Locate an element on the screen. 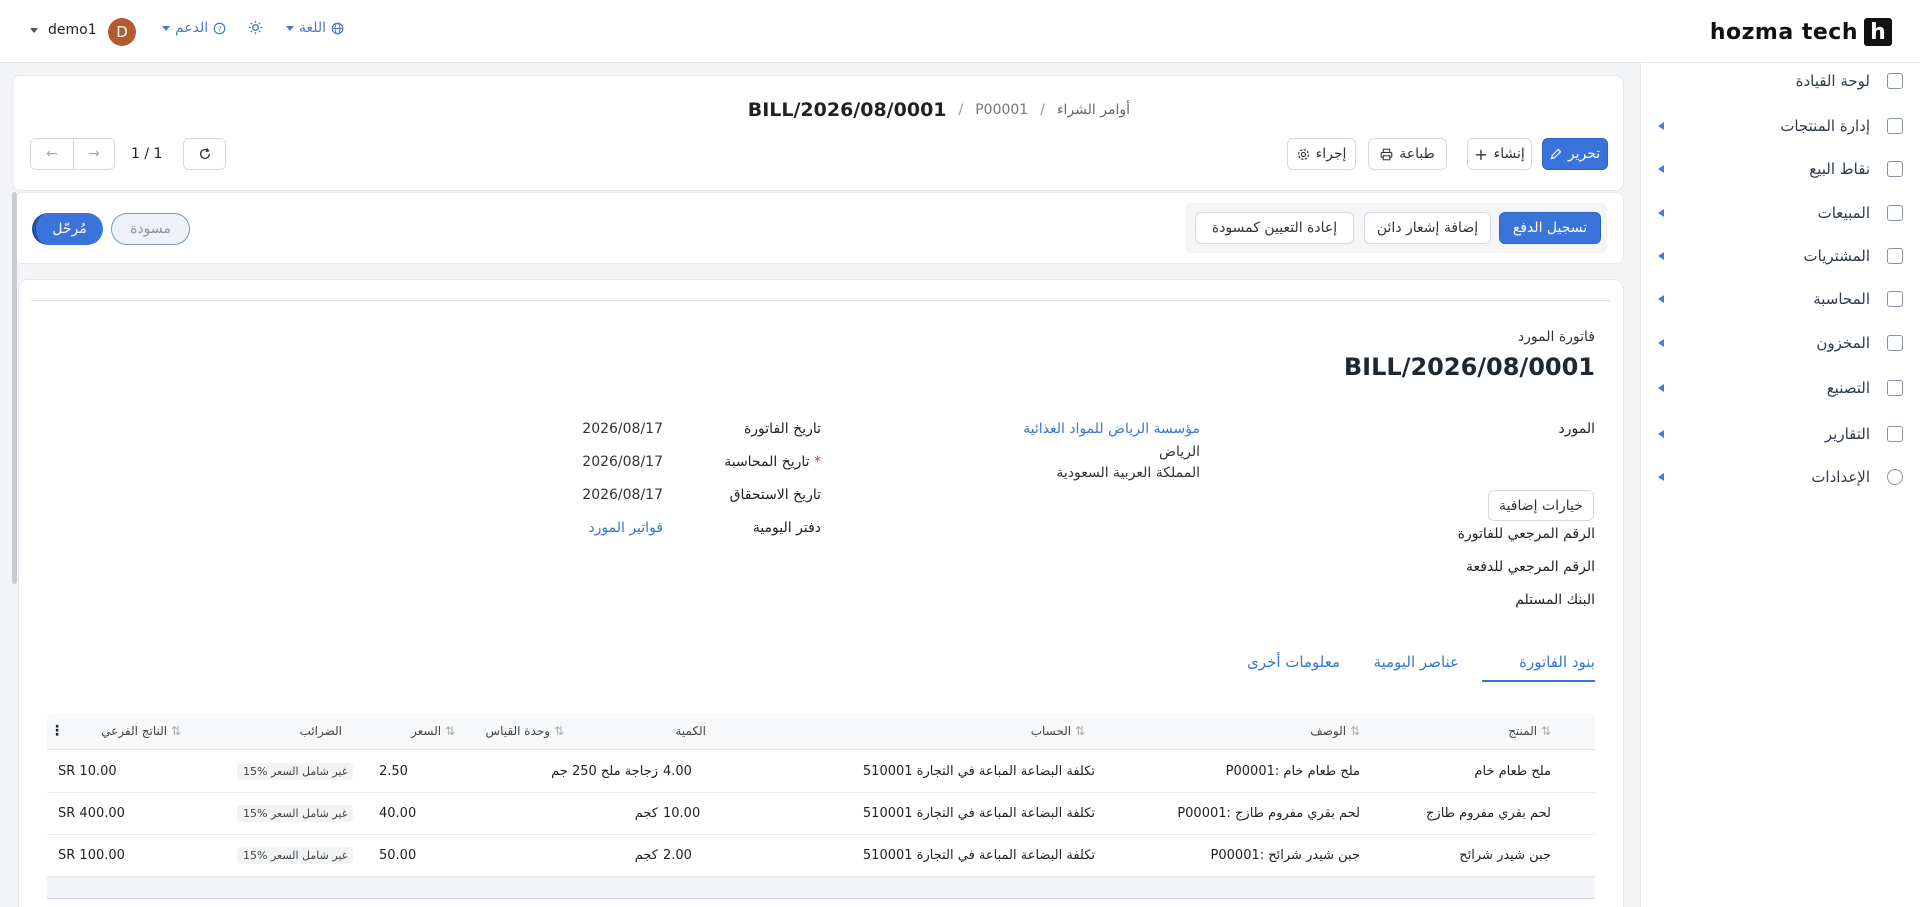 The height and width of the screenshot is (907, 1920). column-quantity: الكمية is located at coordinates (690, 731).